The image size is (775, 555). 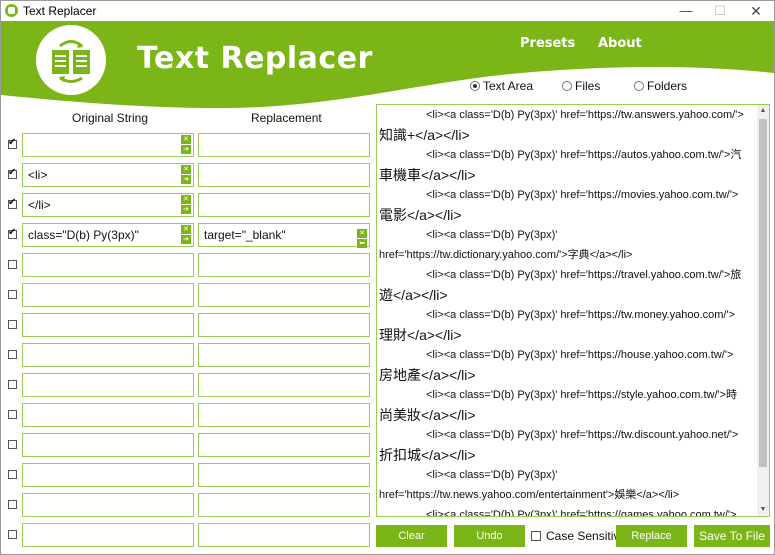 What do you see at coordinates (420, 215) in the screenshot?
I see `text-area-line: 電影</a></li>` at bounding box center [420, 215].